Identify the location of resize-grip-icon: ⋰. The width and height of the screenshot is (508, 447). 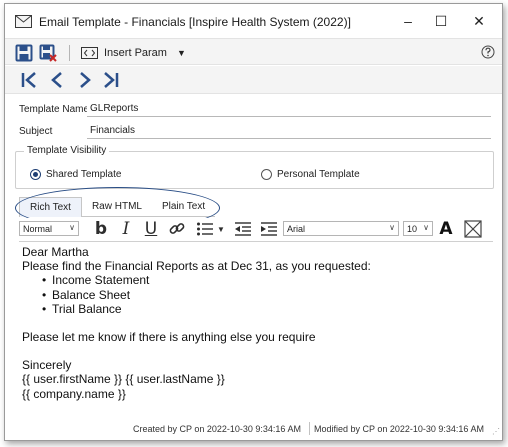
(496, 431).